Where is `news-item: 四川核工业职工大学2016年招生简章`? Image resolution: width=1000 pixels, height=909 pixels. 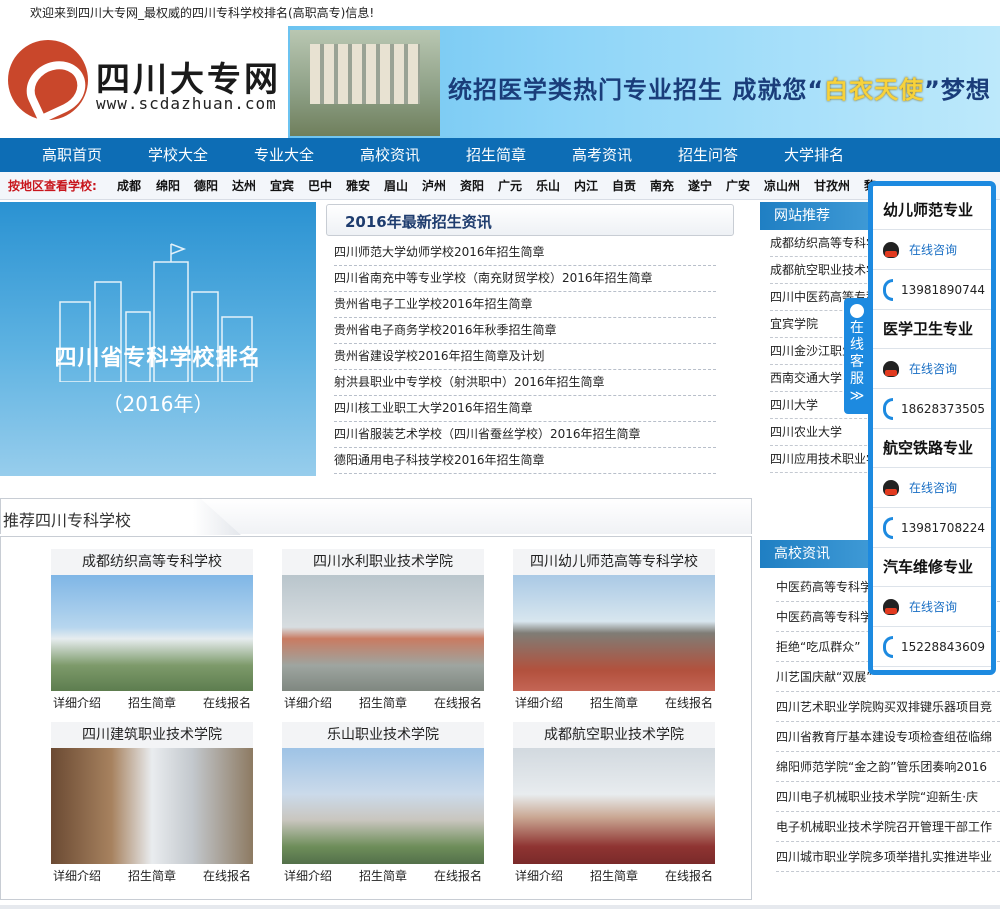
news-item: 四川核工业职工大学2016年招生简章 is located at coordinates (525, 409).